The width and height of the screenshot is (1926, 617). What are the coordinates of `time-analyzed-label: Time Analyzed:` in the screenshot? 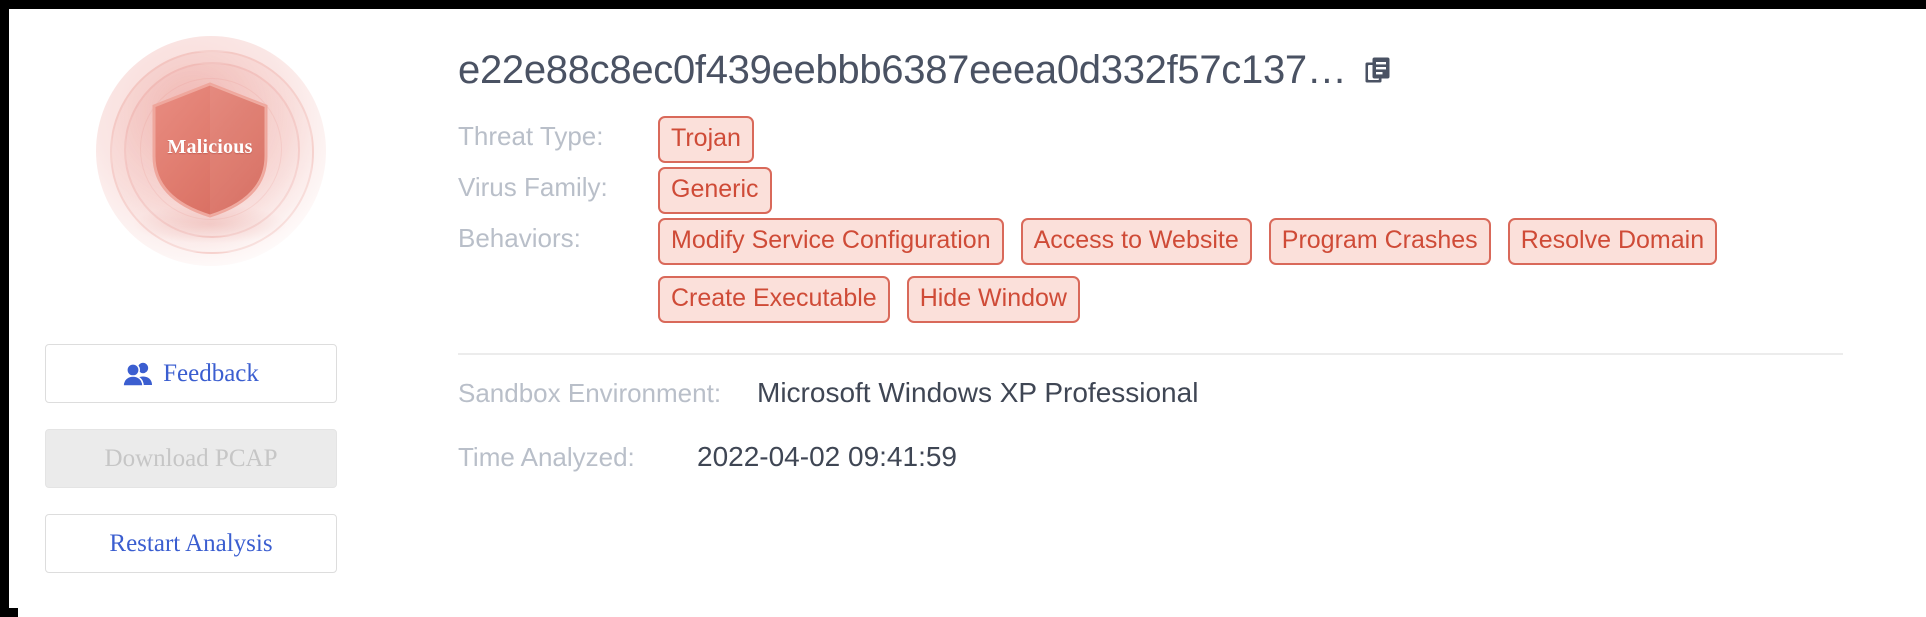 It's located at (546, 457).